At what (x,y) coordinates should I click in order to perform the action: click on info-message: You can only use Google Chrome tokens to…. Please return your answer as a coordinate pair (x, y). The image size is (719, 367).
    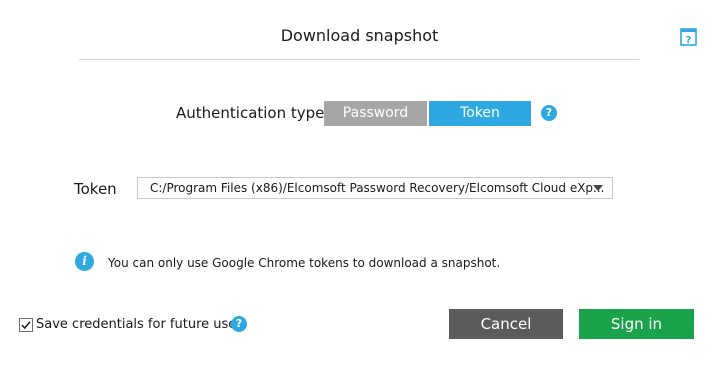
    Looking at the image, I should click on (304, 263).